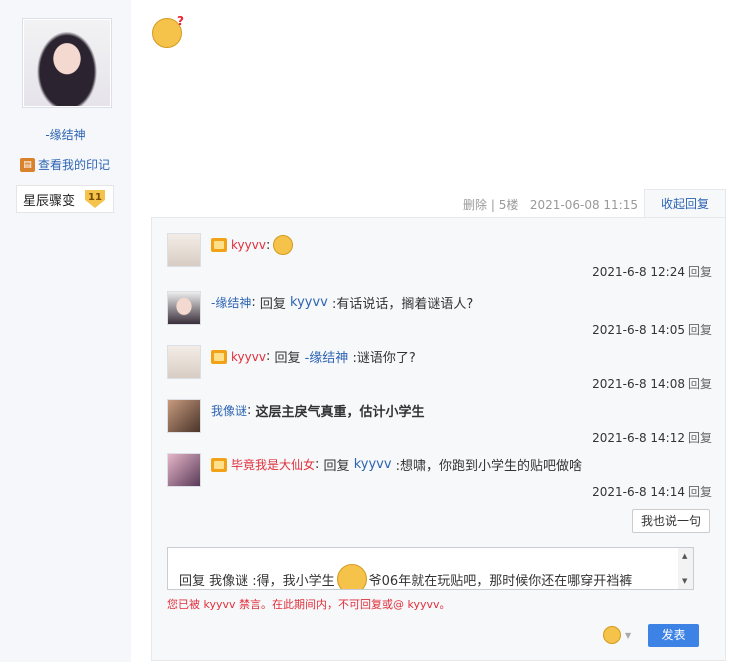 Image resolution: width=731 pixels, height=662 pixels. What do you see at coordinates (508, 205) in the screenshot?
I see `floor-number: 5楼` at bounding box center [508, 205].